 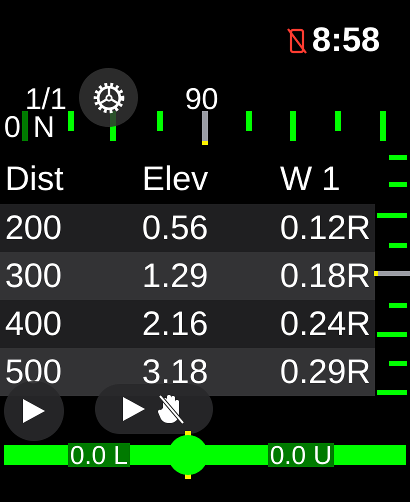 I want to click on heading-value: 0, so click(x=12, y=128).